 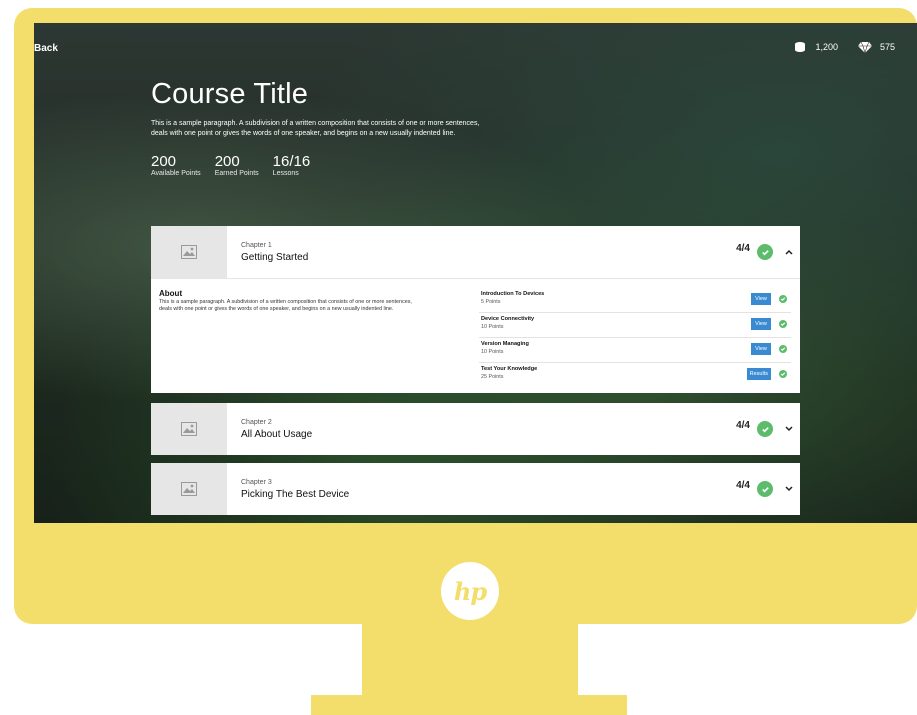 What do you see at coordinates (171, 293) in the screenshot?
I see `about-heading: About` at bounding box center [171, 293].